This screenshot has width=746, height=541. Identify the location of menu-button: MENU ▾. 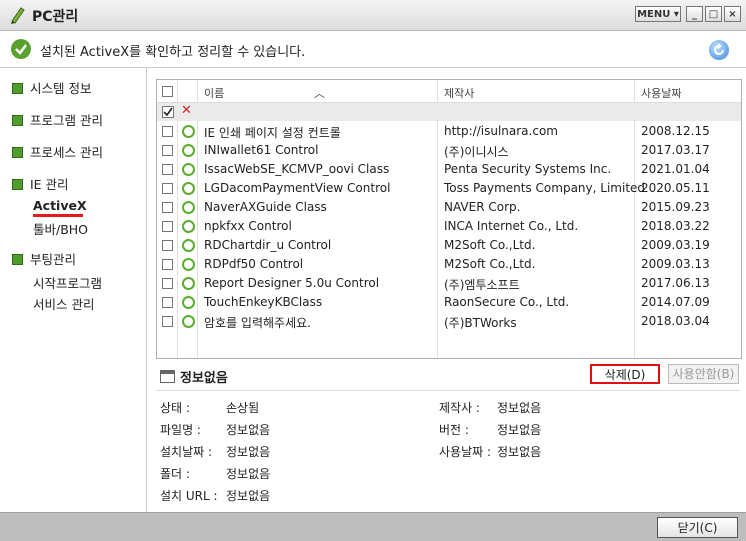
(658, 14).